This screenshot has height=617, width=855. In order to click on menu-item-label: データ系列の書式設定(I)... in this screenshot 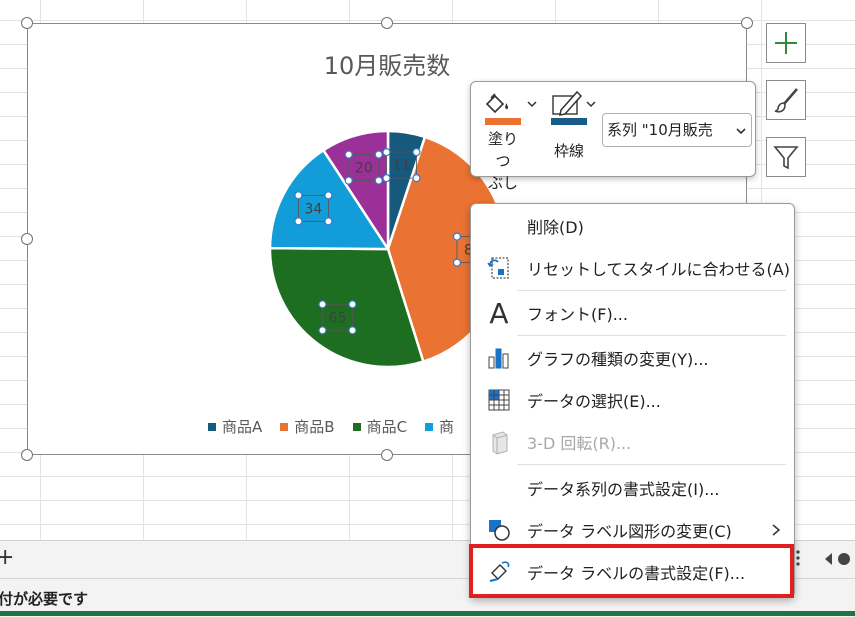, I will do `click(623, 489)`.